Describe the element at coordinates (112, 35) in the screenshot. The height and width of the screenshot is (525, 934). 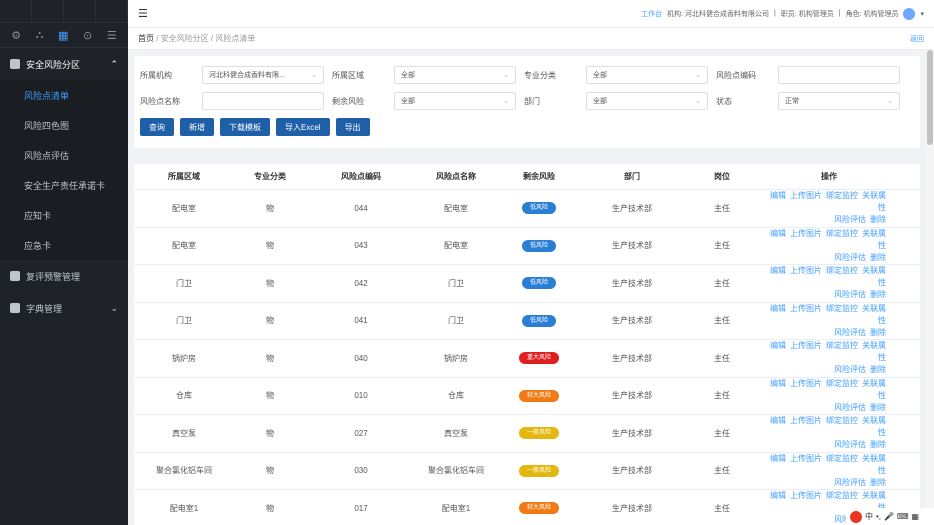
I see `list-icon: ☰` at that location.